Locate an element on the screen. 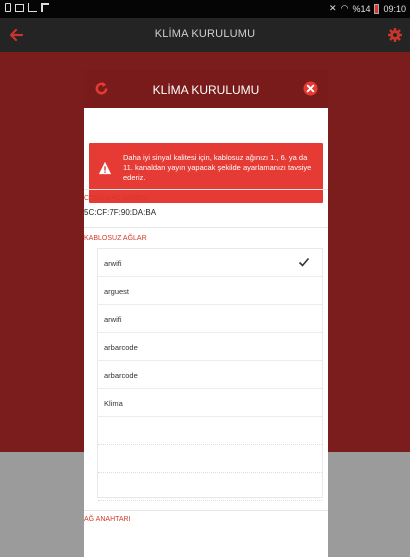  mac-value: 5C:CF:7F:90:DA:BA is located at coordinates (120, 212).